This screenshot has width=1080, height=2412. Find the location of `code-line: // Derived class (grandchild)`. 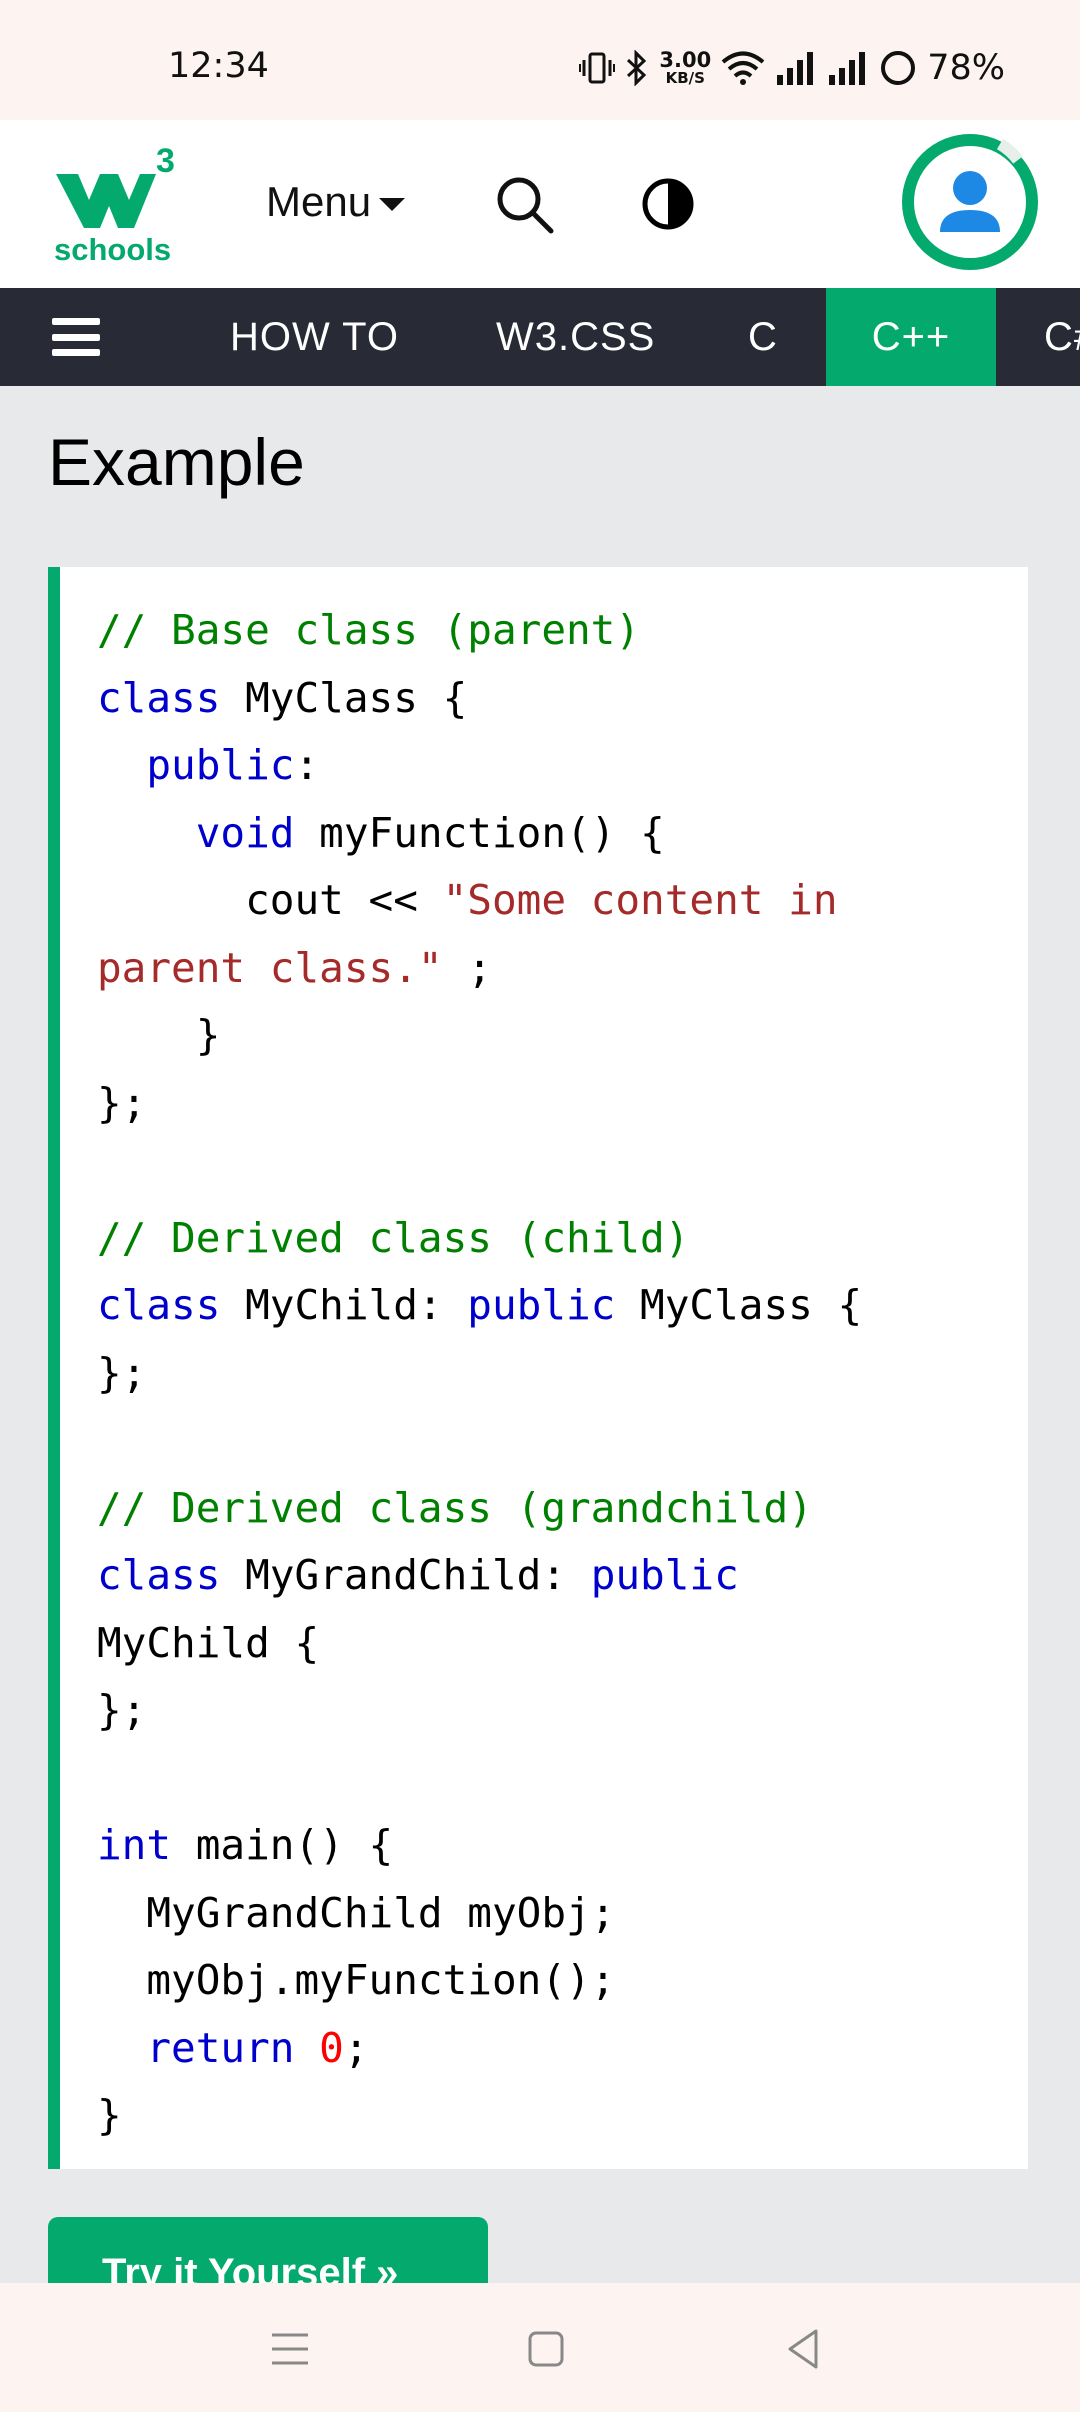

code-line: // Derived class (grandchild) is located at coordinates (562, 1509).